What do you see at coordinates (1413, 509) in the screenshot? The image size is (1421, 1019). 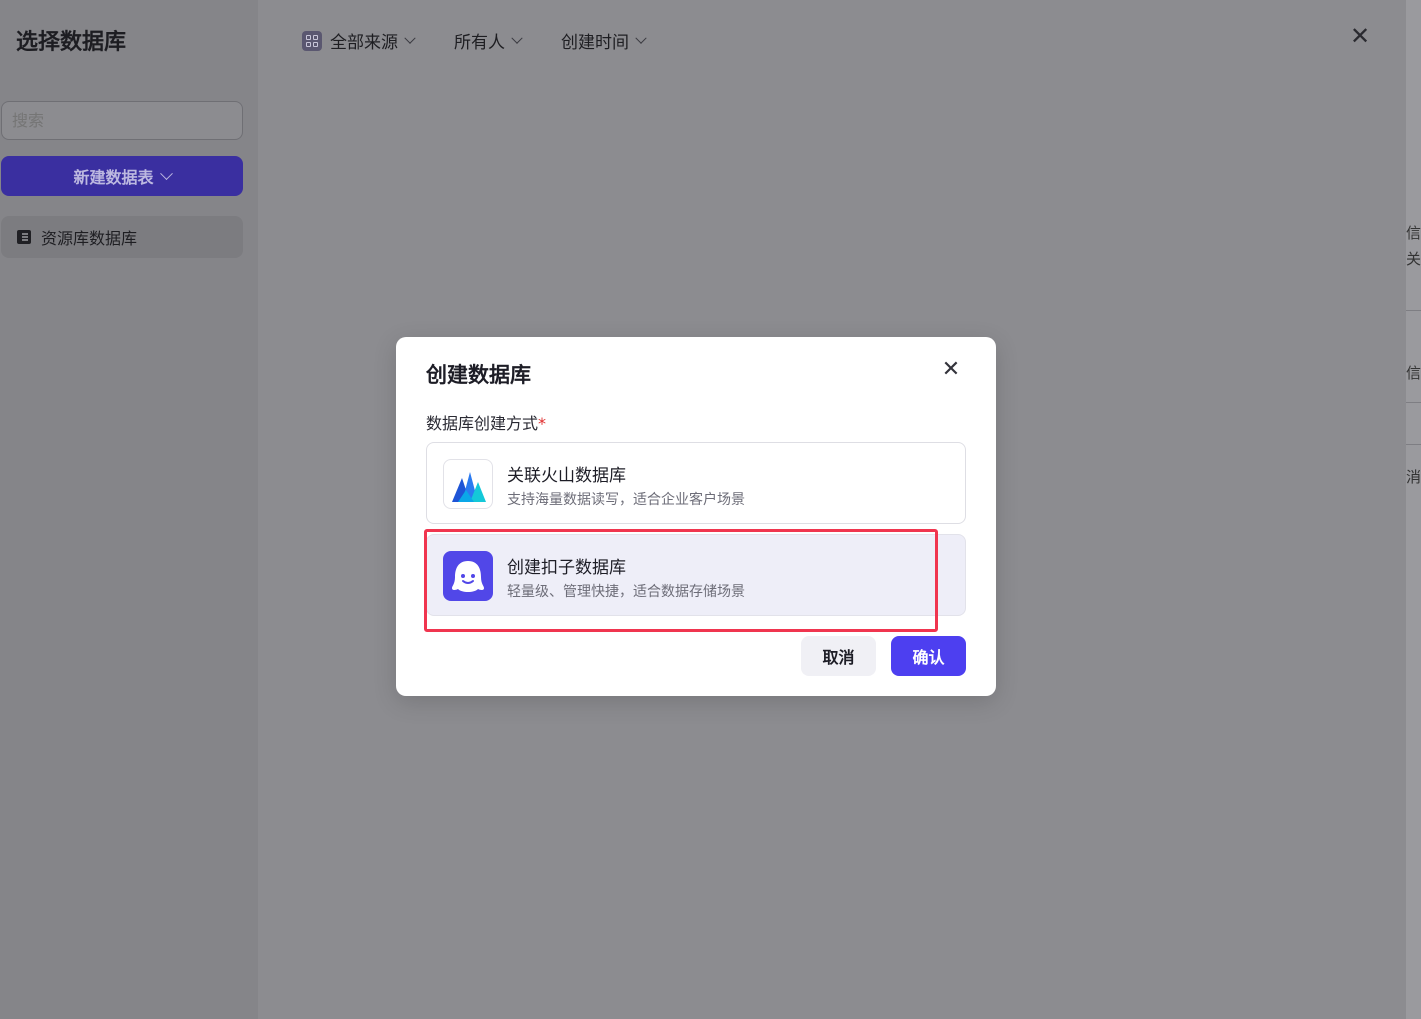 I see `background-page-edge: 信息 关 信息中 消息` at bounding box center [1413, 509].